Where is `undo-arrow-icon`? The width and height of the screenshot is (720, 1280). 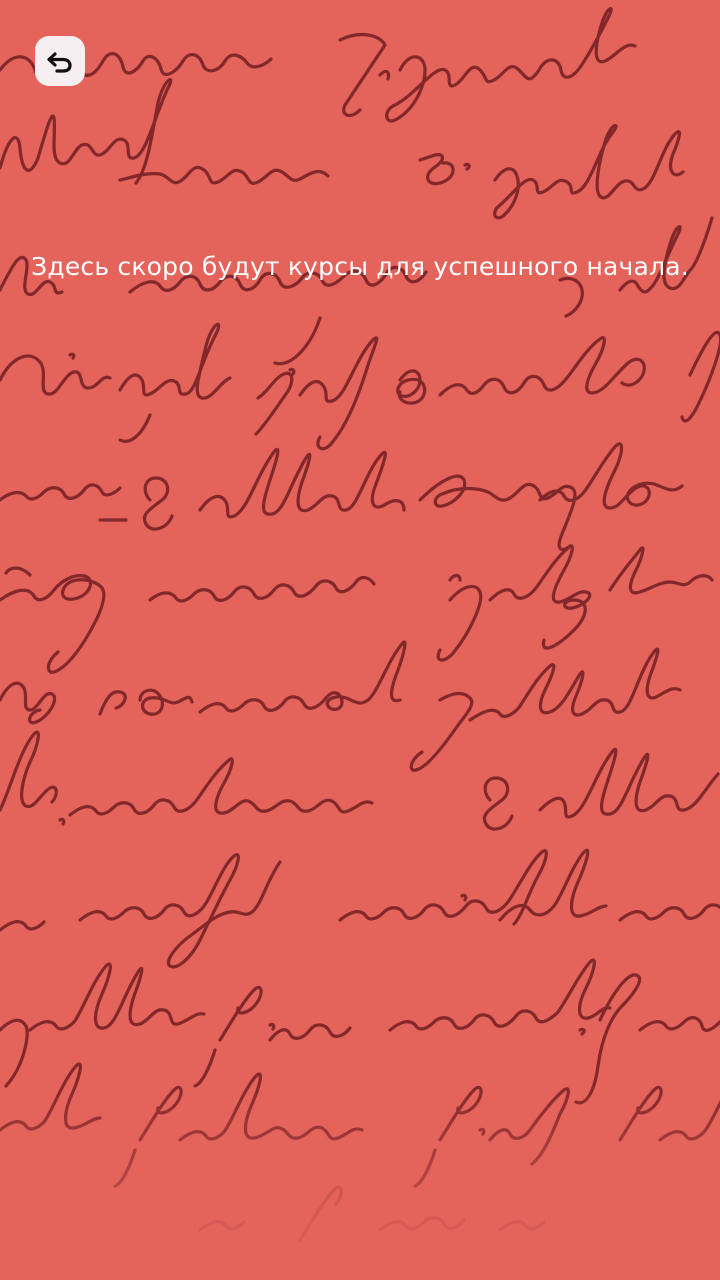 undo-arrow-icon is located at coordinates (59, 62).